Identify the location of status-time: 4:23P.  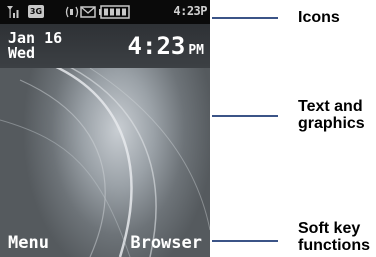
(190, 11).